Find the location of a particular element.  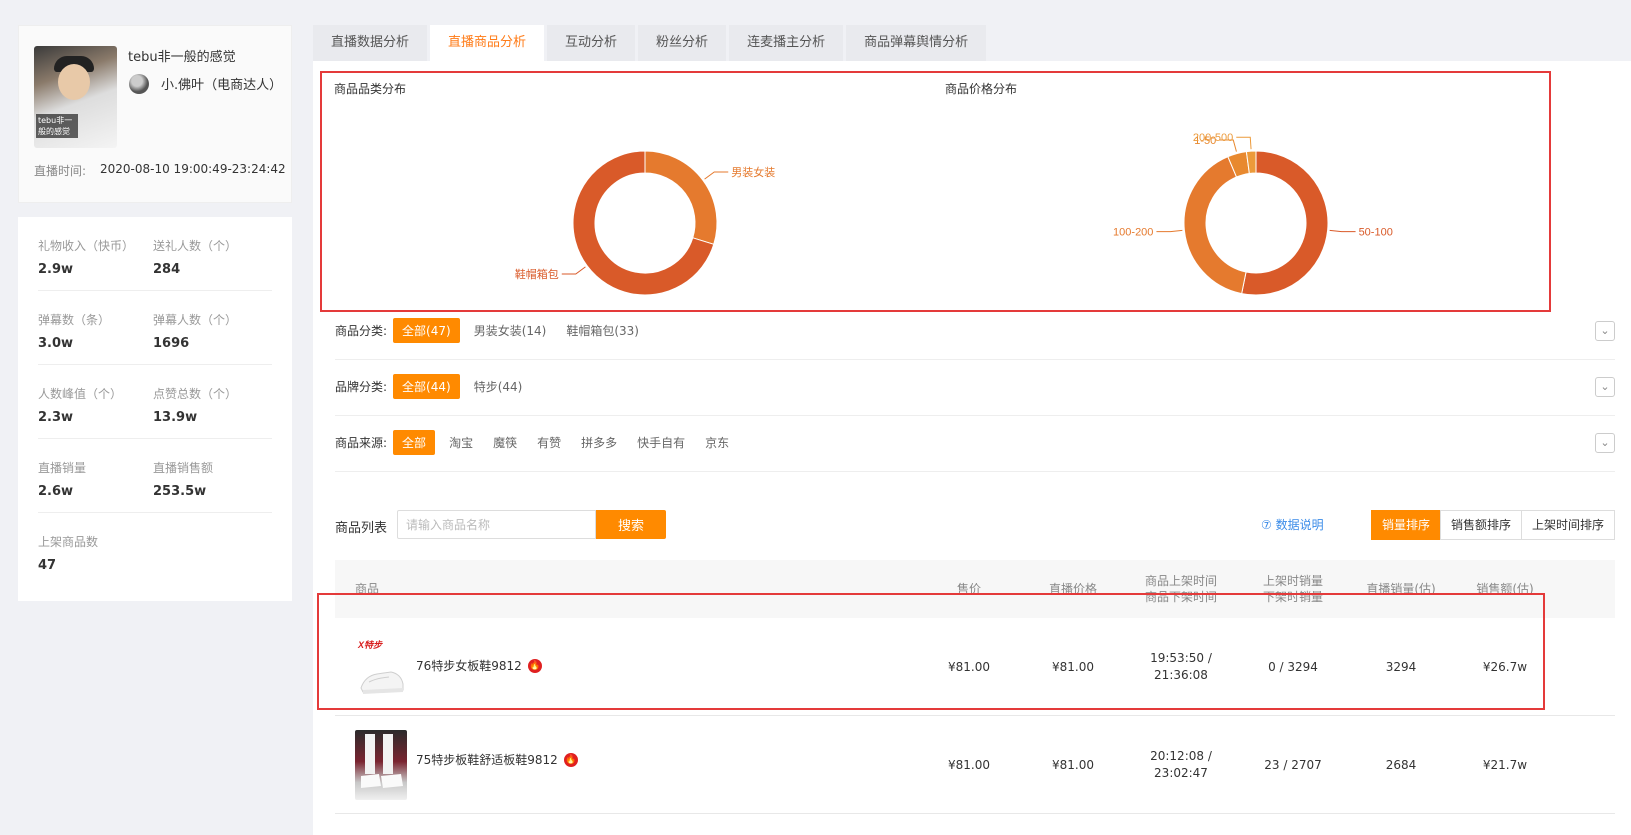

source-filter-row: 商品来源: 全部 淘宝 魔筷 有赞 拼多多 快手自有 京东 ⌄ is located at coordinates (975, 443).